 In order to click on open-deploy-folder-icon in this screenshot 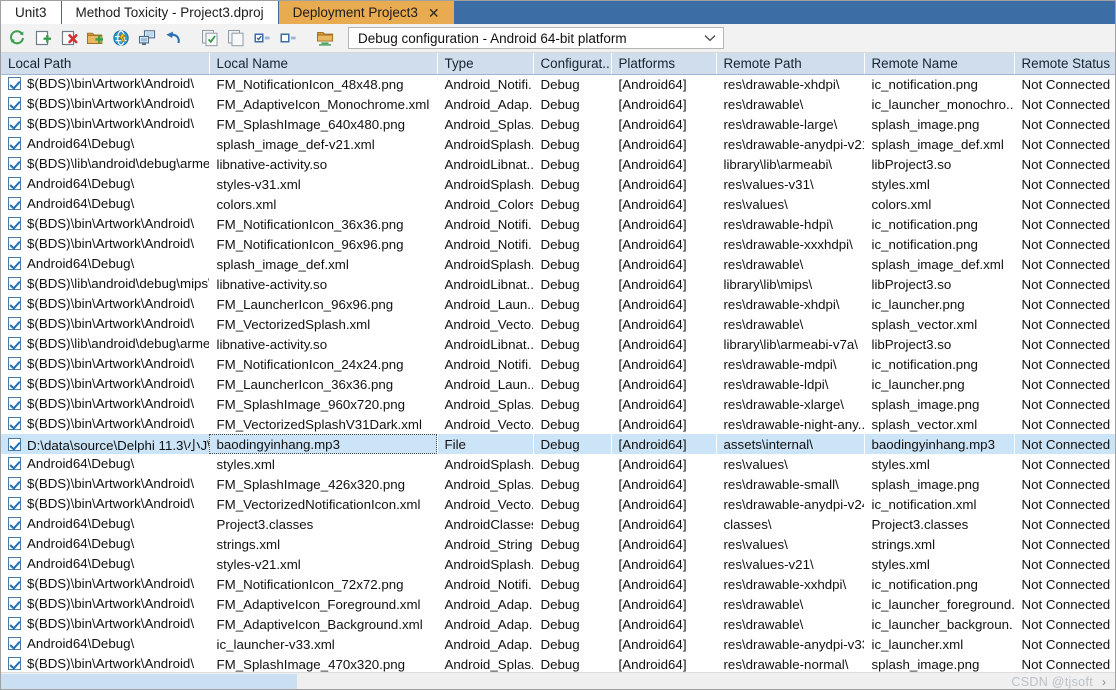, I will do `click(325, 38)`.